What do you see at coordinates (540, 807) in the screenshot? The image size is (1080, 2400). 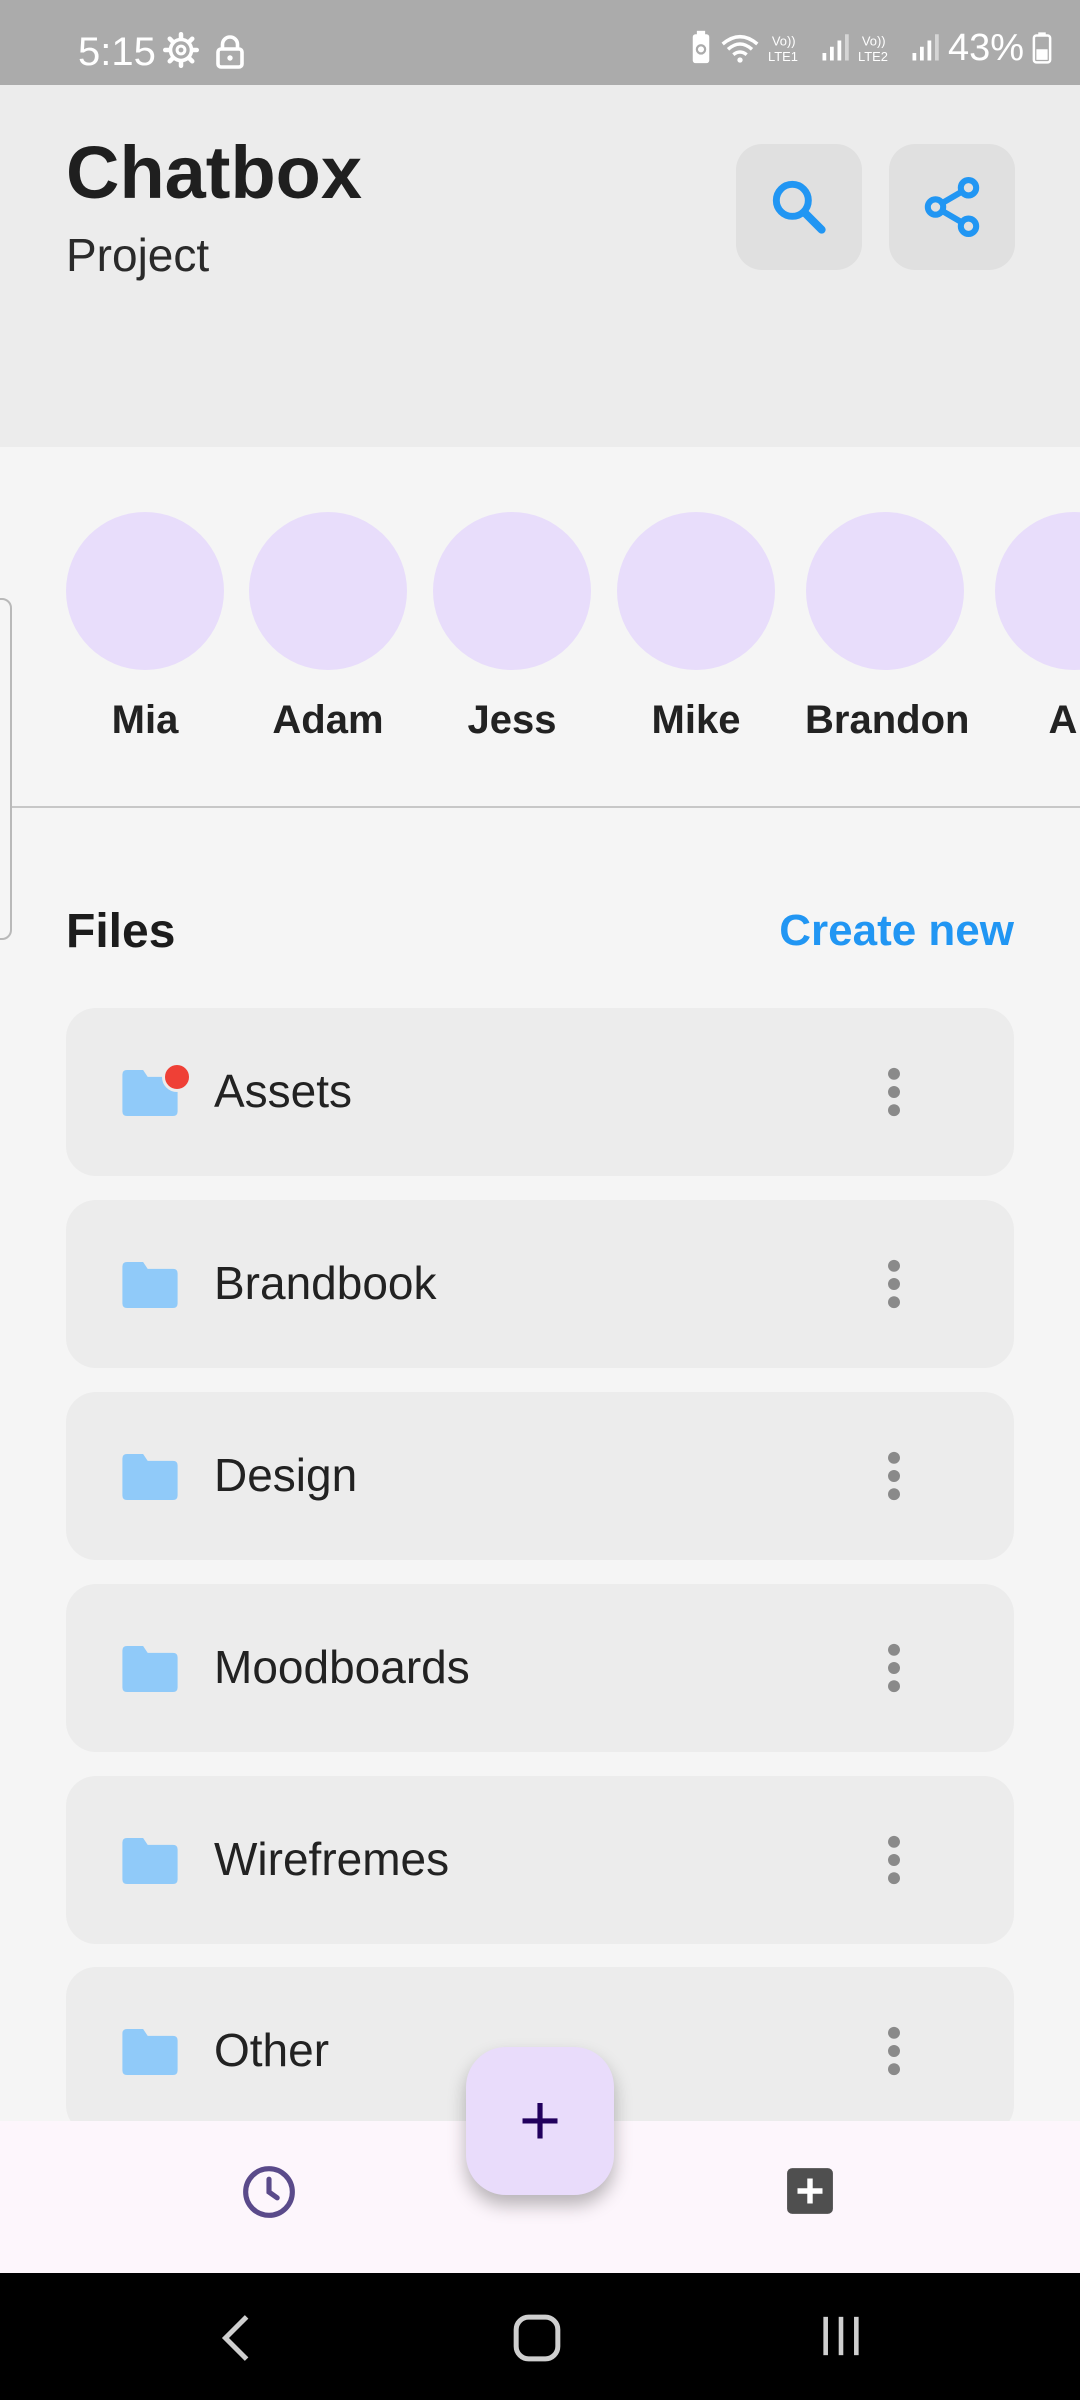 I see `section-divider` at bounding box center [540, 807].